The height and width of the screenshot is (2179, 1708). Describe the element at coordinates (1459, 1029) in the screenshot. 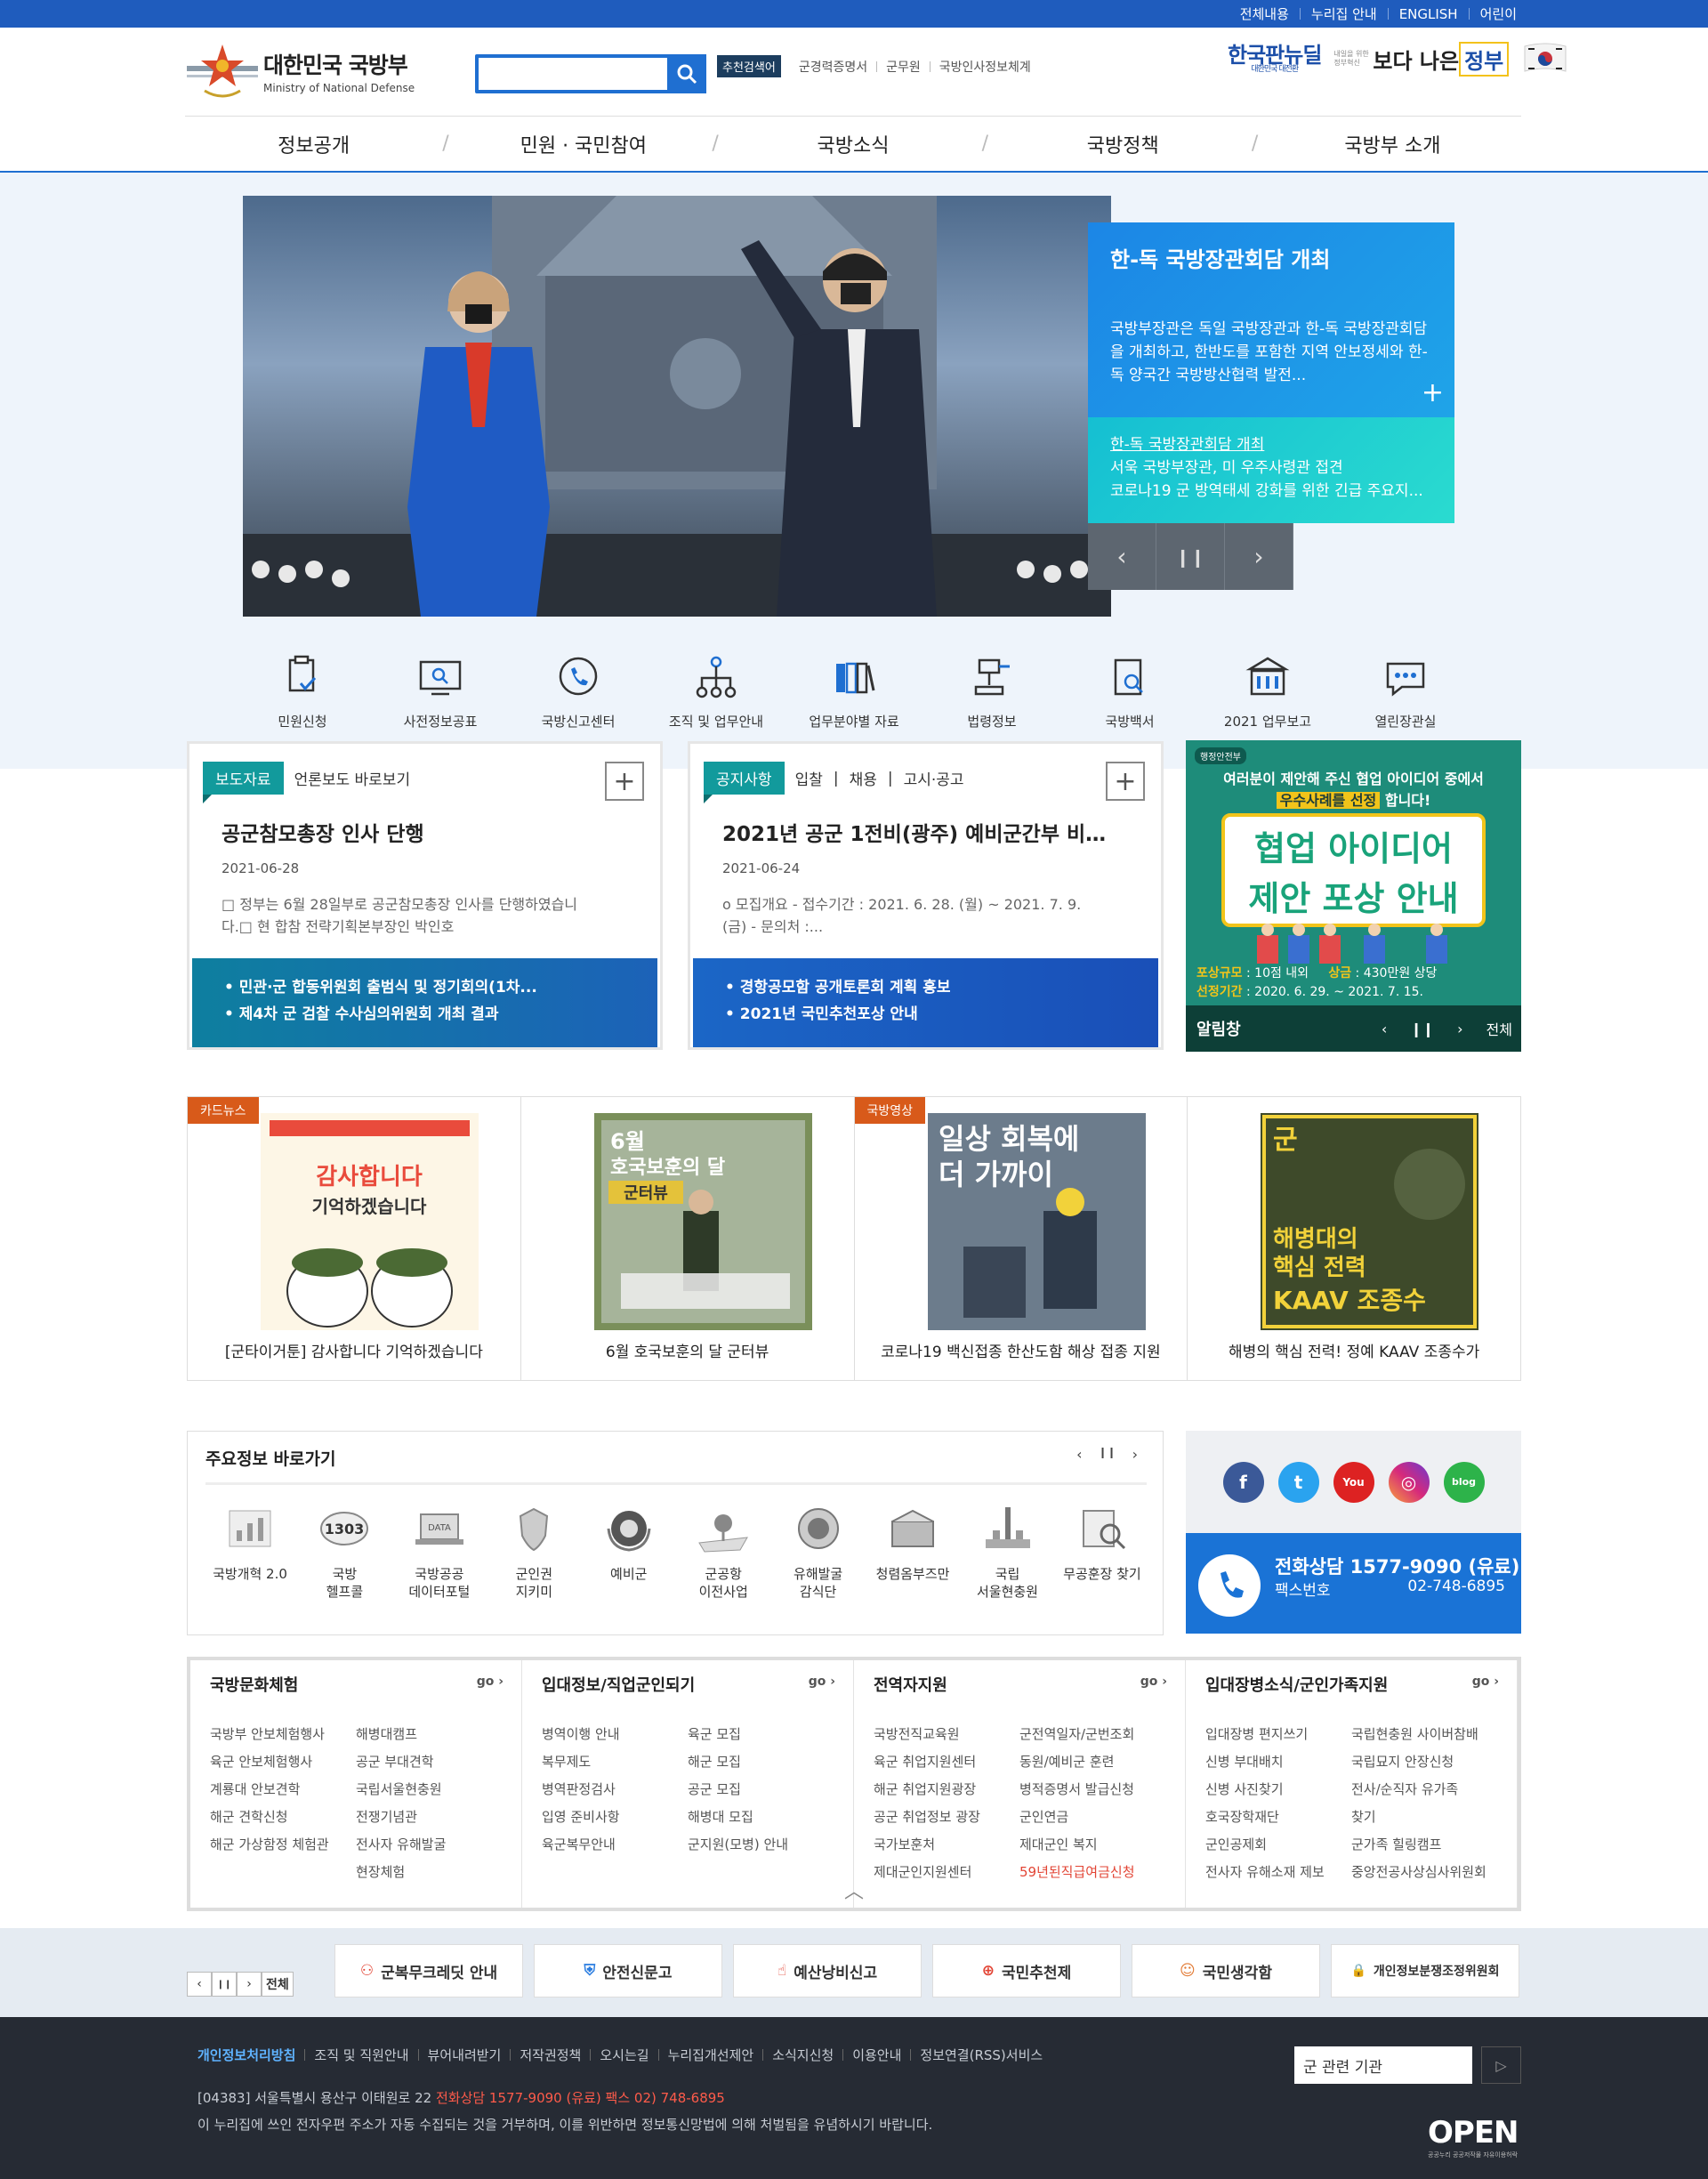

I see `popup-next-button: ›` at that location.